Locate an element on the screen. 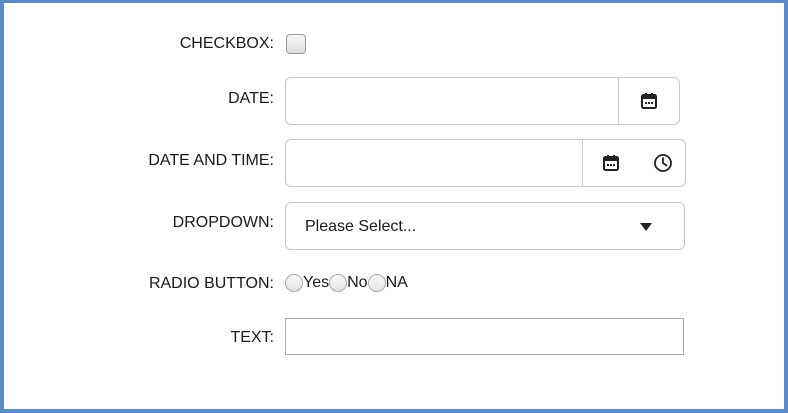  date-field is located at coordinates (482, 101).